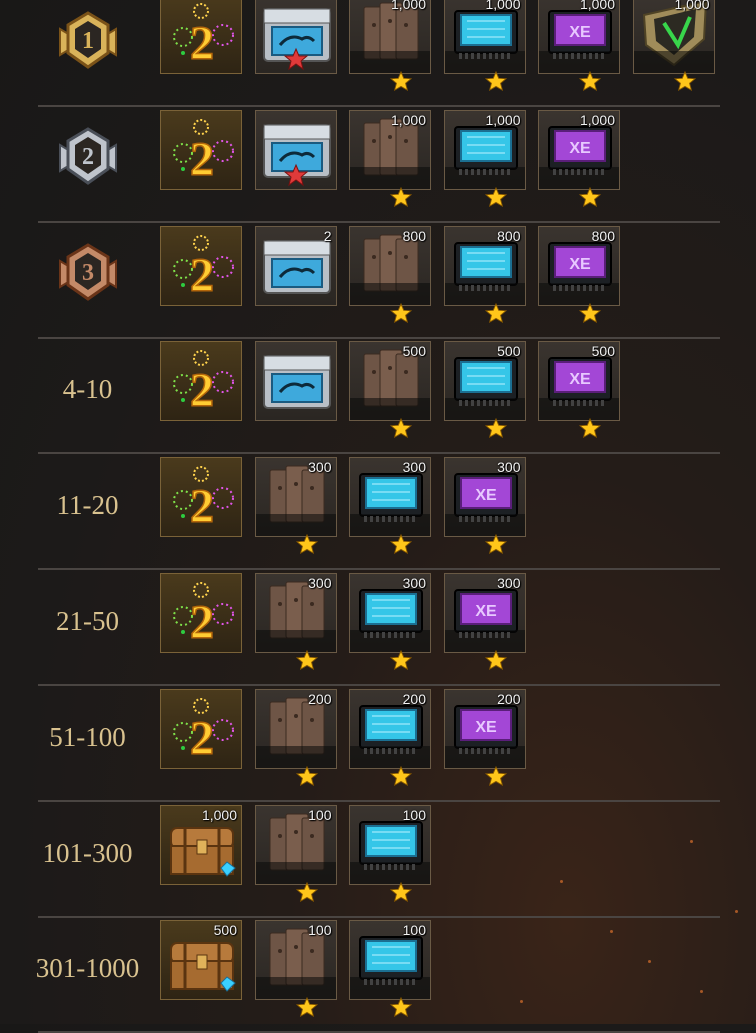 This screenshot has height=1033, width=756. I want to click on rank-badge-icon: 3, so click(88, 273).